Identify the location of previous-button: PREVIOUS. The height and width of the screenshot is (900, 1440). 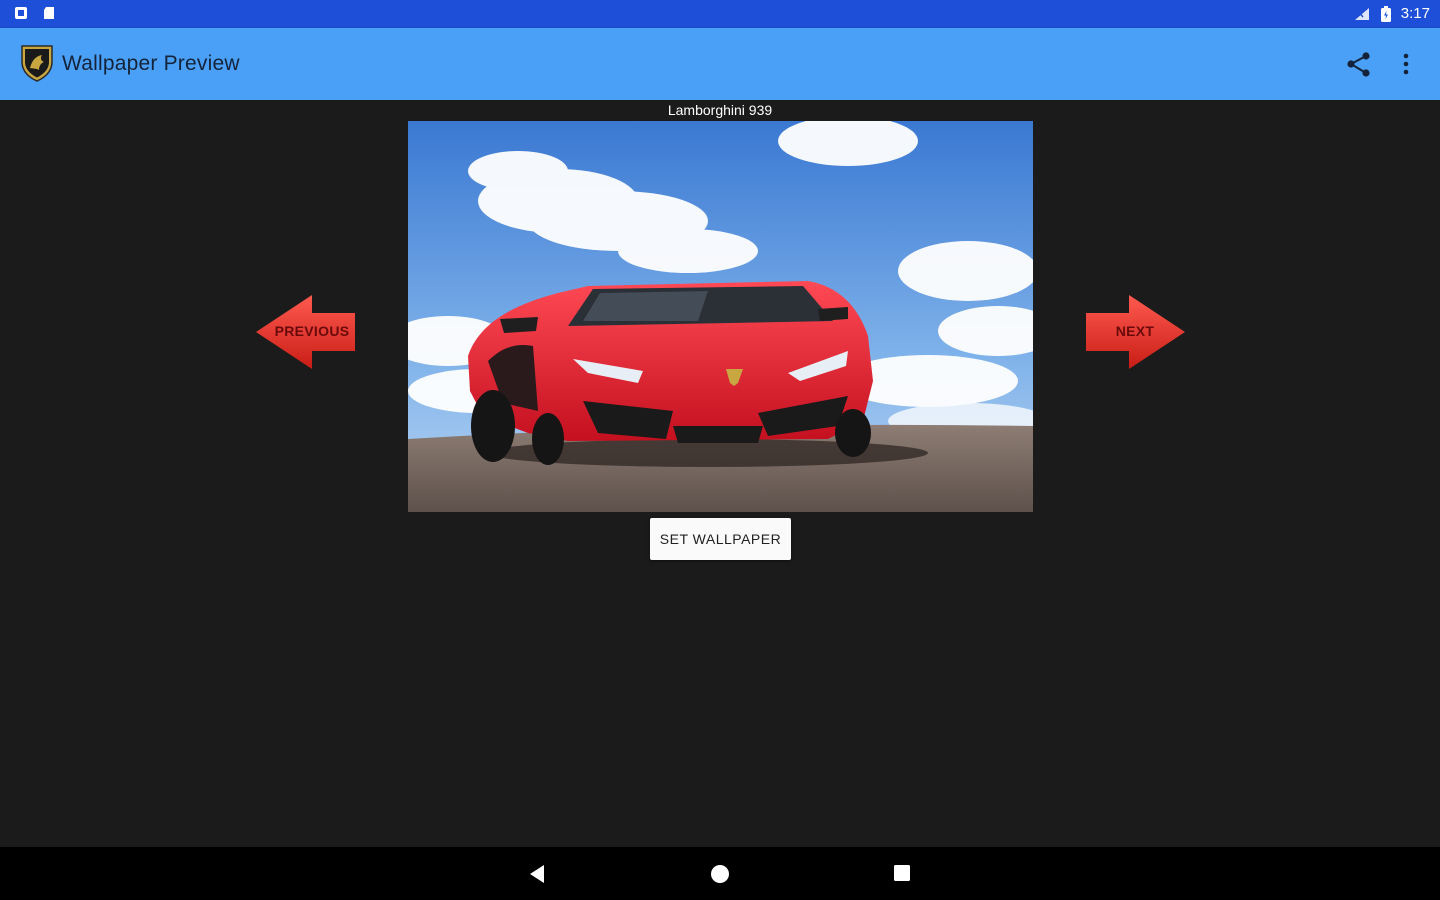
(306, 332).